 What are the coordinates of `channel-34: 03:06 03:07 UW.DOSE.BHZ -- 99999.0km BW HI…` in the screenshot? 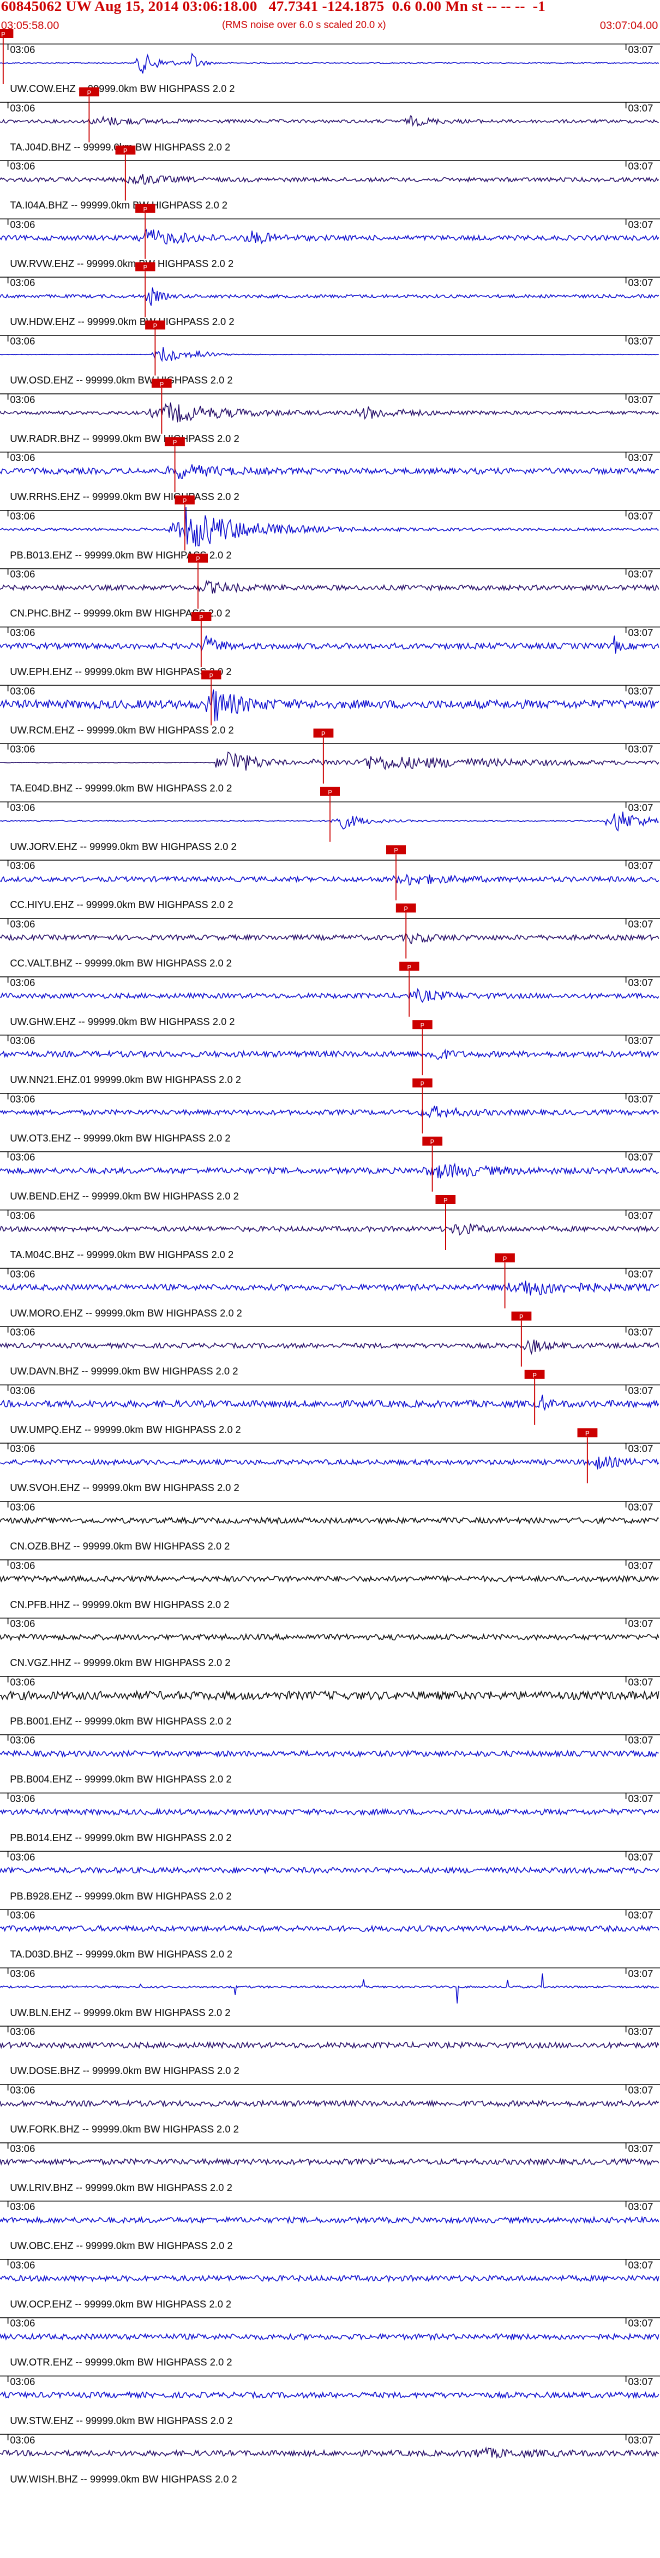 It's located at (330, 2051).